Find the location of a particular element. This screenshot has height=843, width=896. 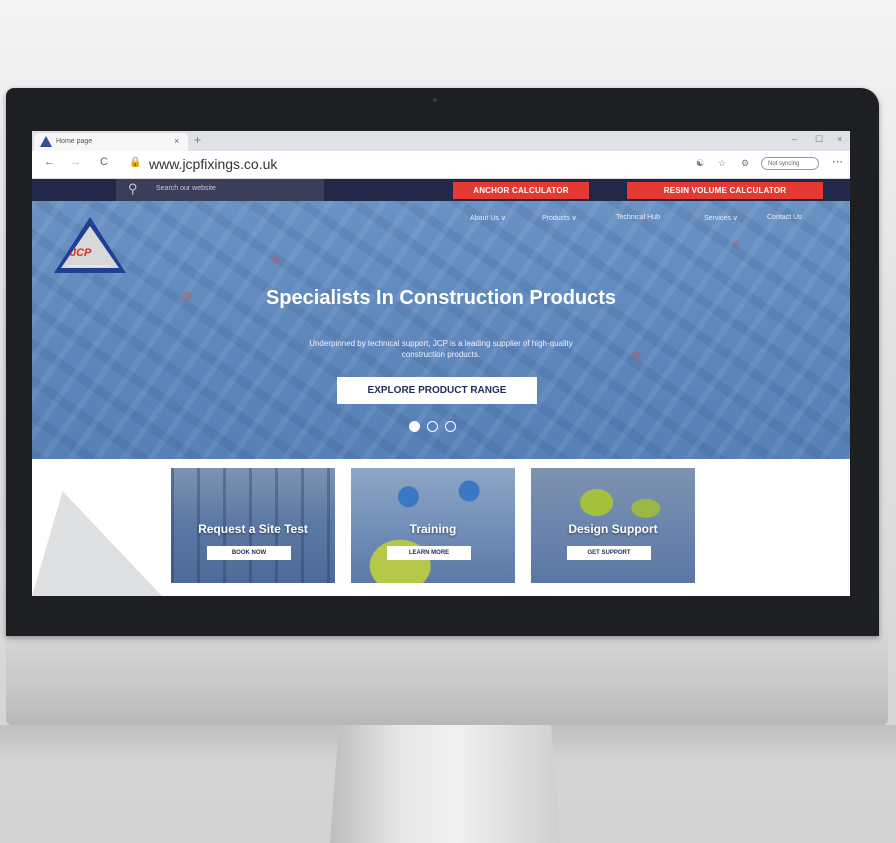

new-tab-icon: + is located at coordinates (197, 140).